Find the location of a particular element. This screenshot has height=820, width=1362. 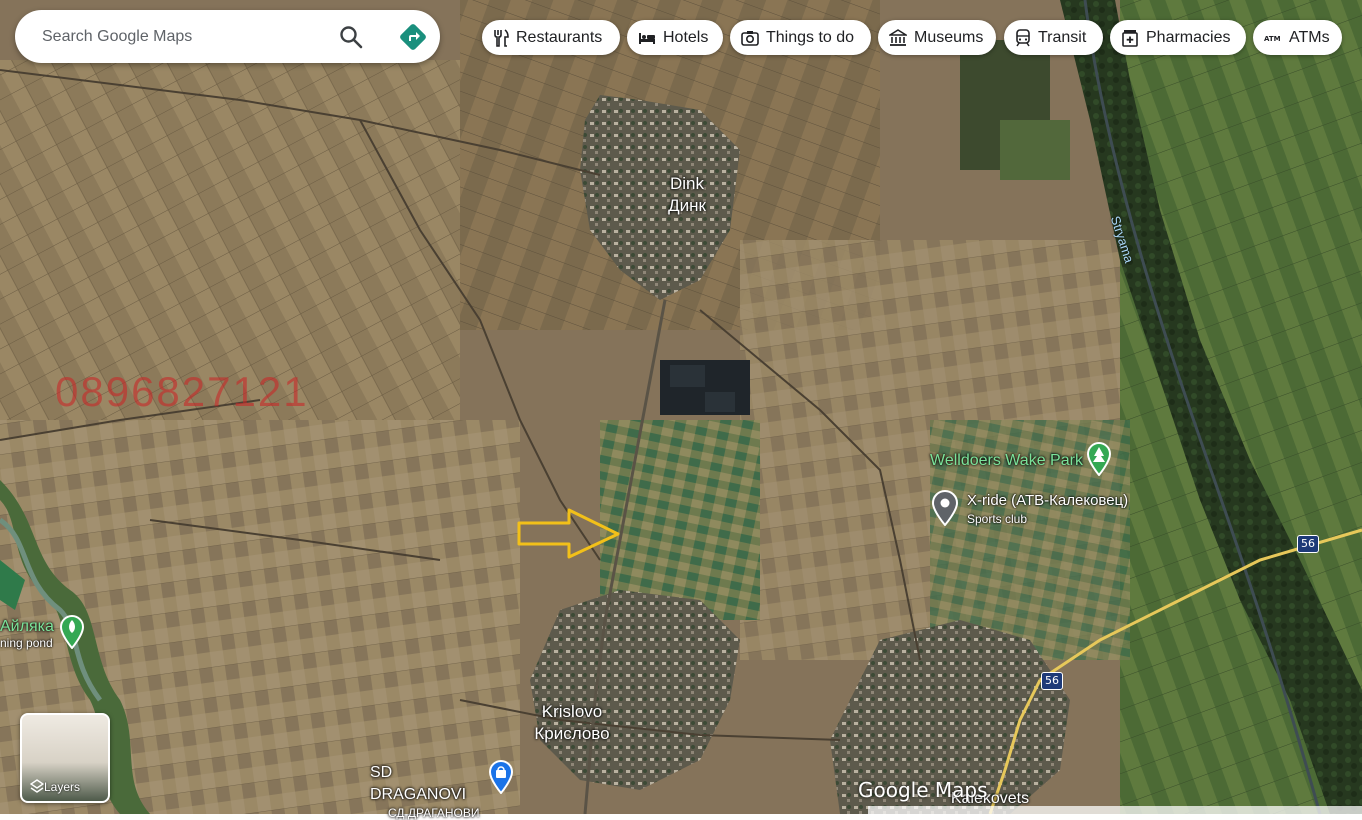

shopping-pin-icon is located at coordinates (501, 777).